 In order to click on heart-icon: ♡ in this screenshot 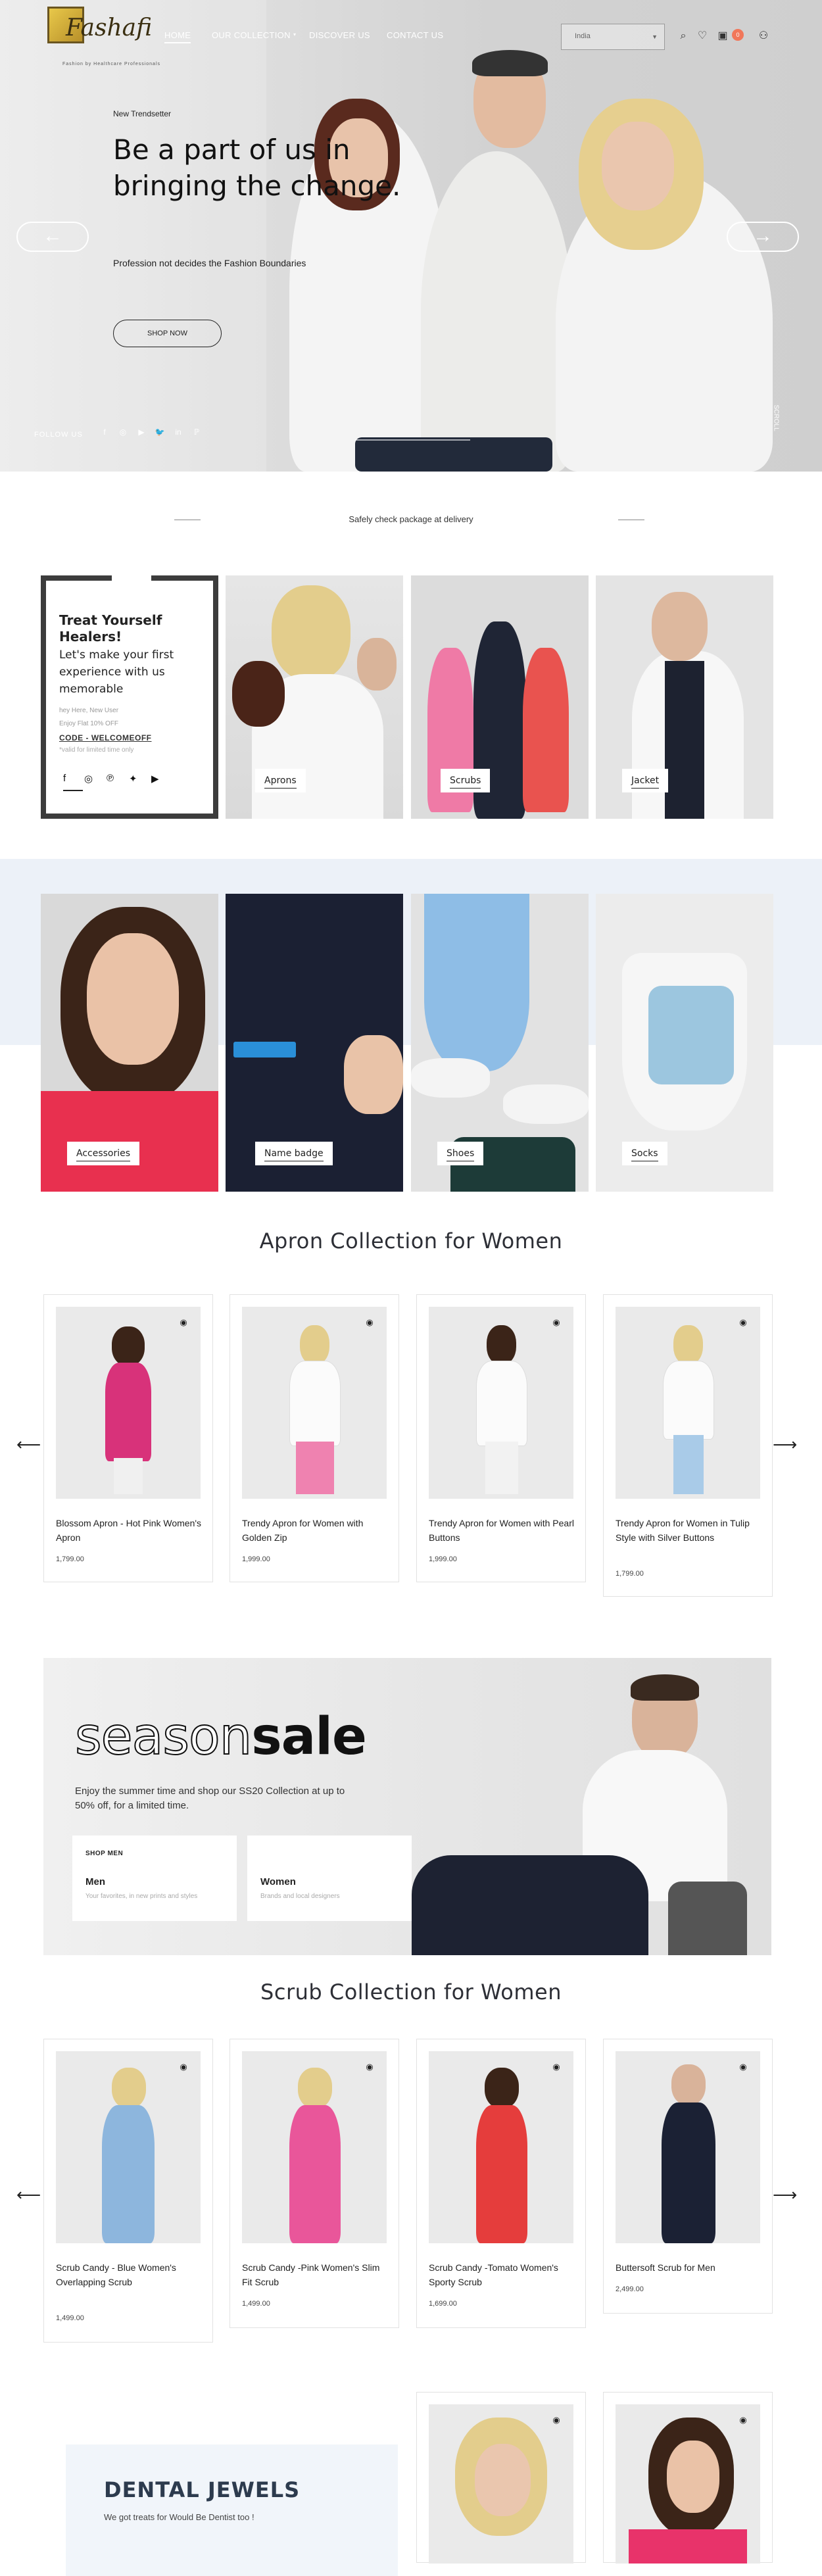, I will do `click(702, 36)`.